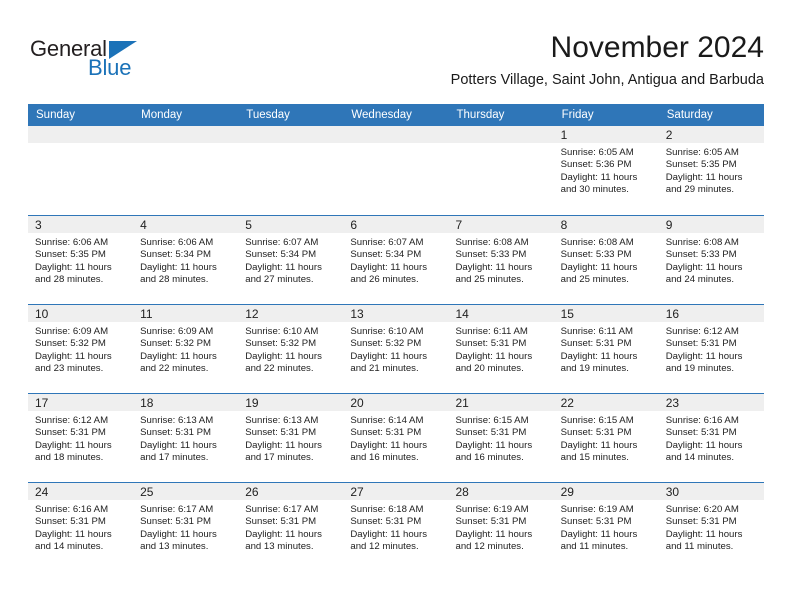 Image resolution: width=792 pixels, height=612 pixels. What do you see at coordinates (596, 255) in the screenshot?
I see `sunset-text: Sunset: 5:33 PM` at bounding box center [596, 255].